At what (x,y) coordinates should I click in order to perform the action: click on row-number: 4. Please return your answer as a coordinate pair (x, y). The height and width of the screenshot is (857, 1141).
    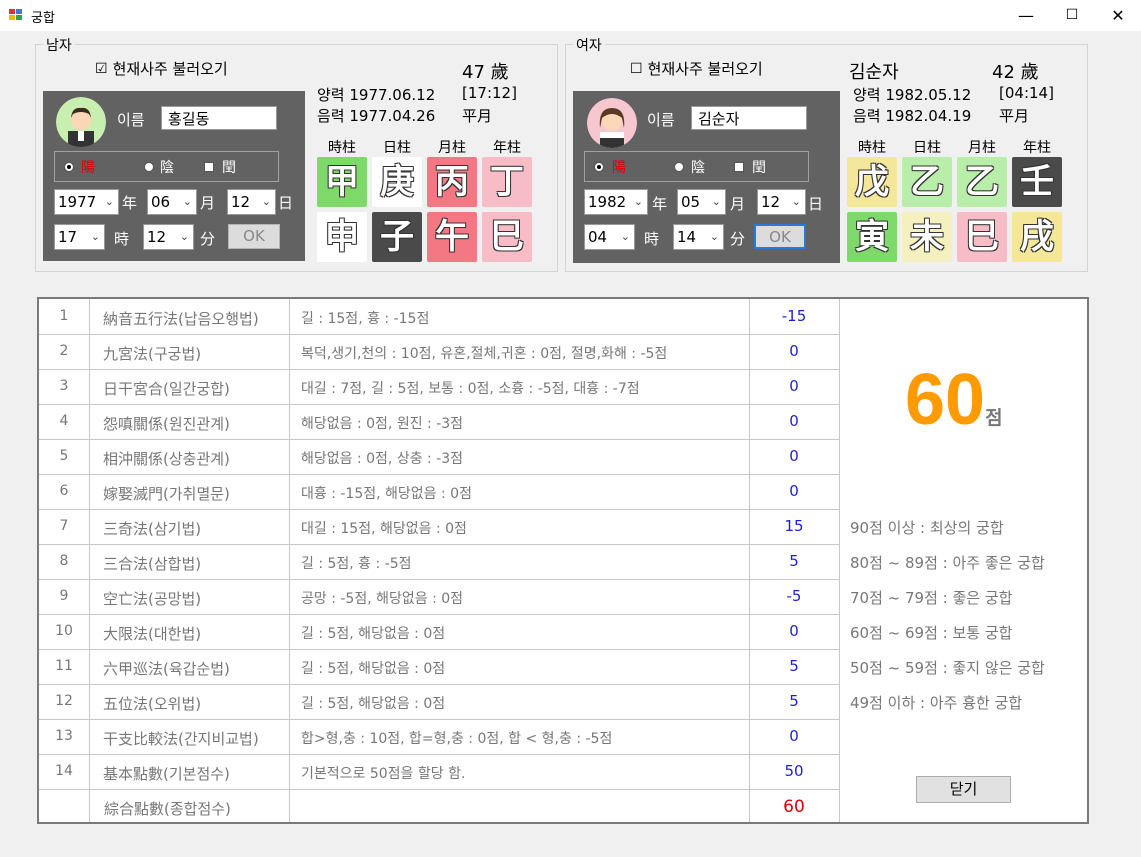
    Looking at the image, I should click on (64, 421).